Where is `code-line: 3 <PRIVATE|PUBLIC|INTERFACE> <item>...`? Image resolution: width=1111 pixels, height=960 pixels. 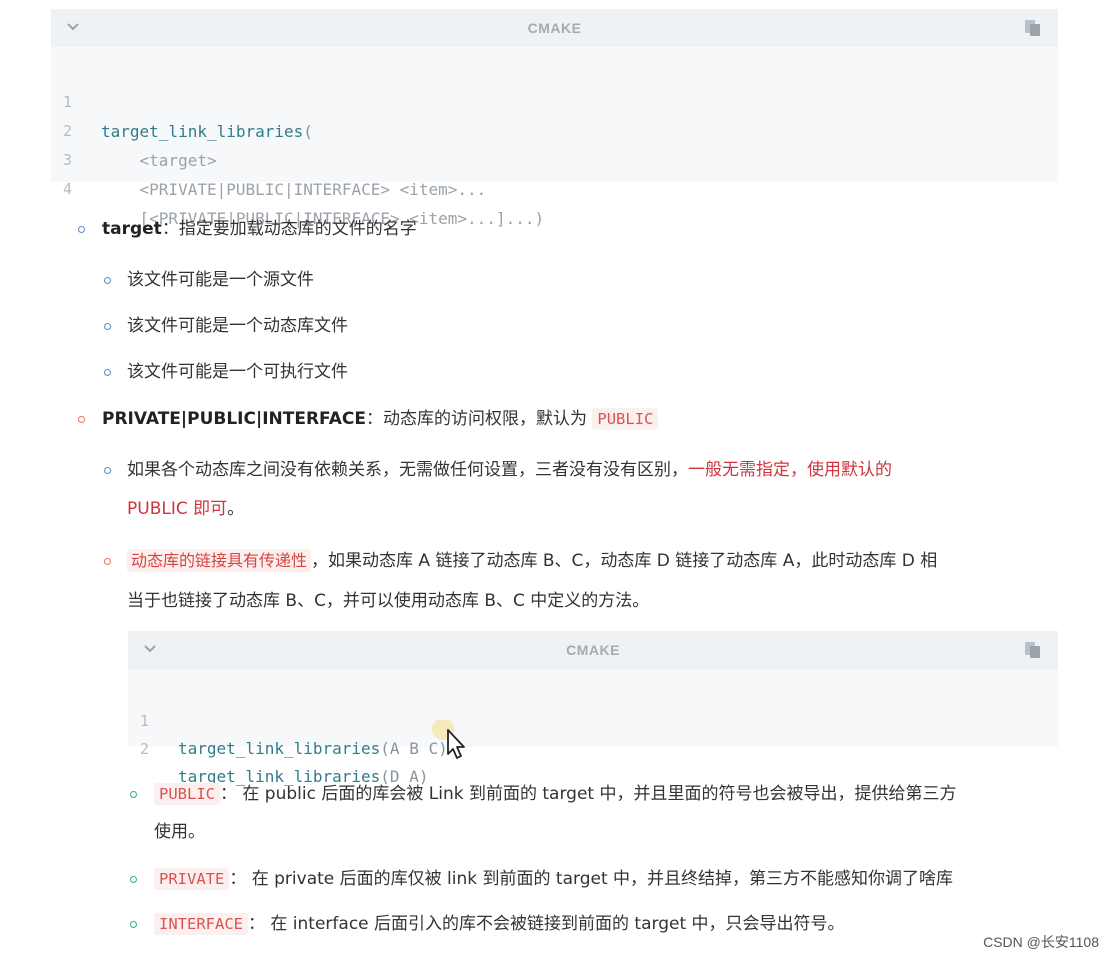
code-line: 3 <PRIVATE|PUBLIC|INTERFACE> <item>... is located at coordinates (554, 158).